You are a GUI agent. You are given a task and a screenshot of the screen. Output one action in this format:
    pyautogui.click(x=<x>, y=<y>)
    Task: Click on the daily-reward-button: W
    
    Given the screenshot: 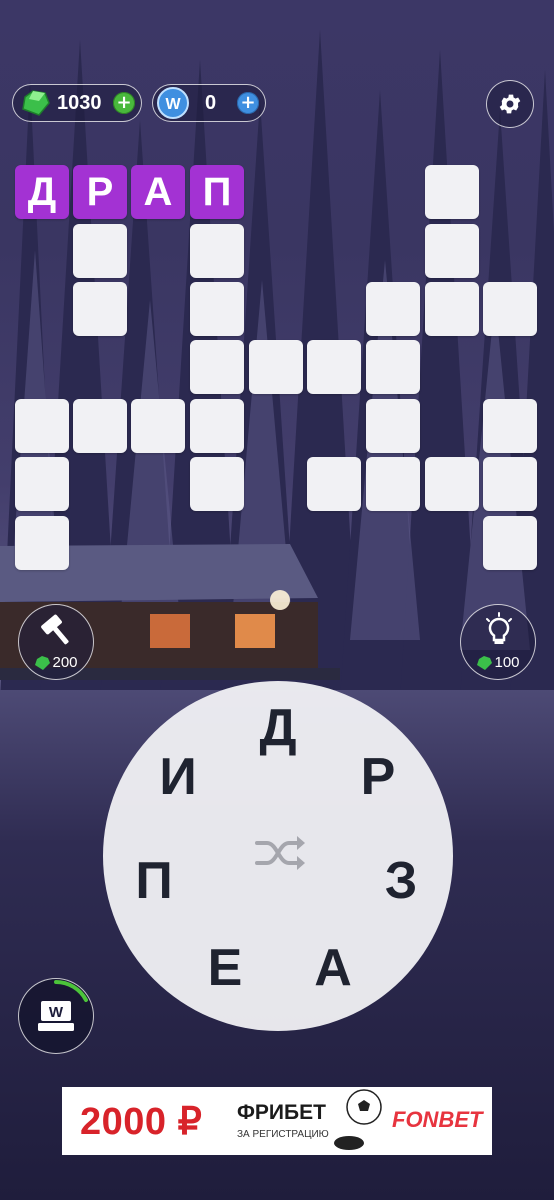 What is the action you would take?
    pyautogui.click(x=56, y=1016)
    